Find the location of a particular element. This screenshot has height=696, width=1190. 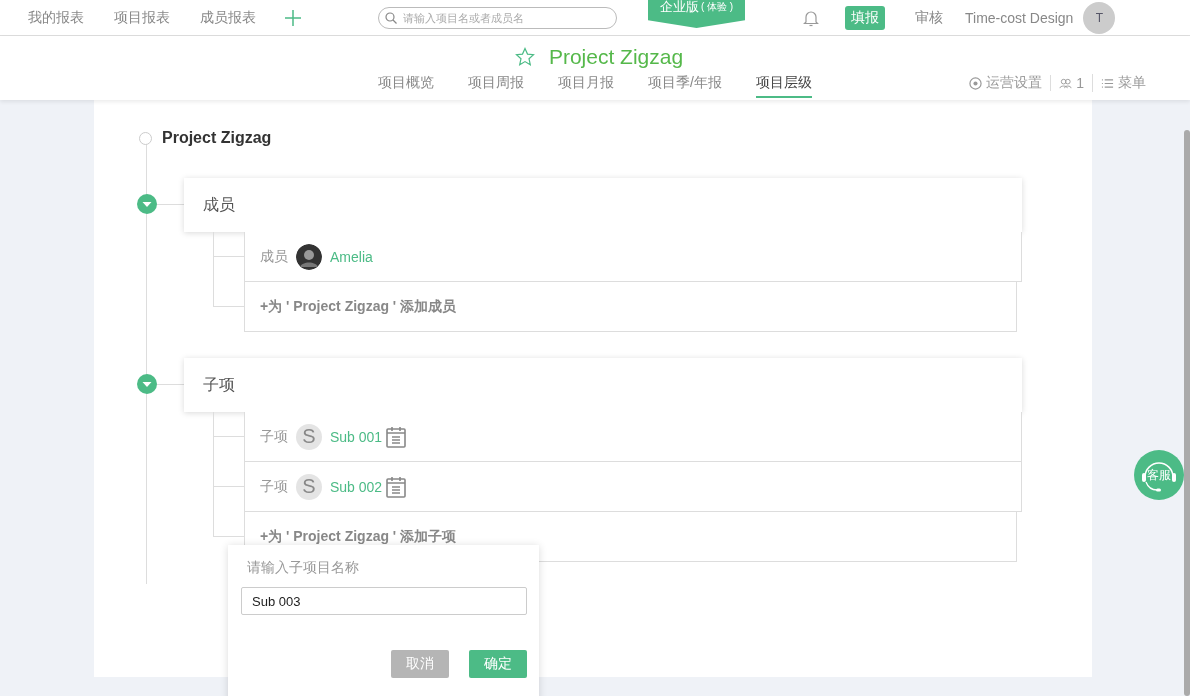

tab: 项目月报 is located at coordinates (586, 85).